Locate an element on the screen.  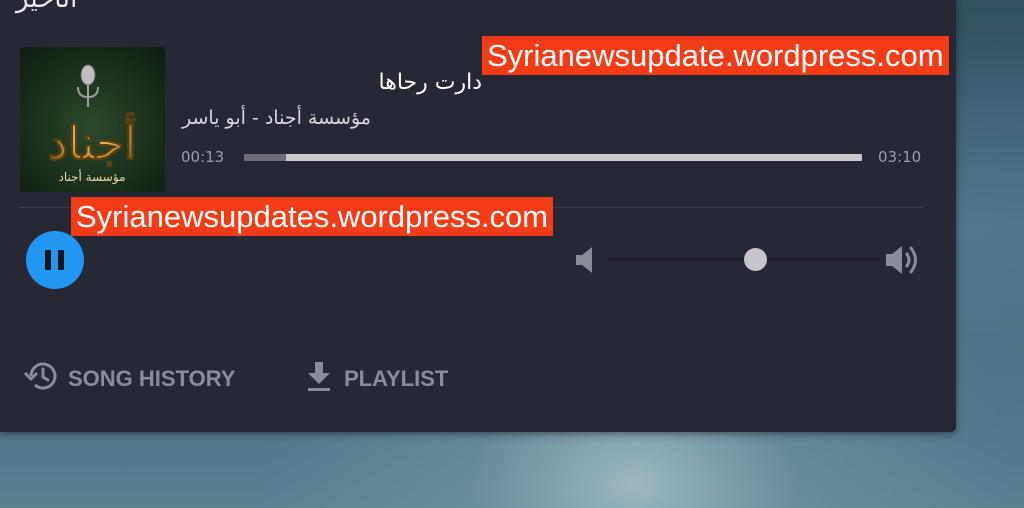
seek-bar is located at coordinates (553, 157).